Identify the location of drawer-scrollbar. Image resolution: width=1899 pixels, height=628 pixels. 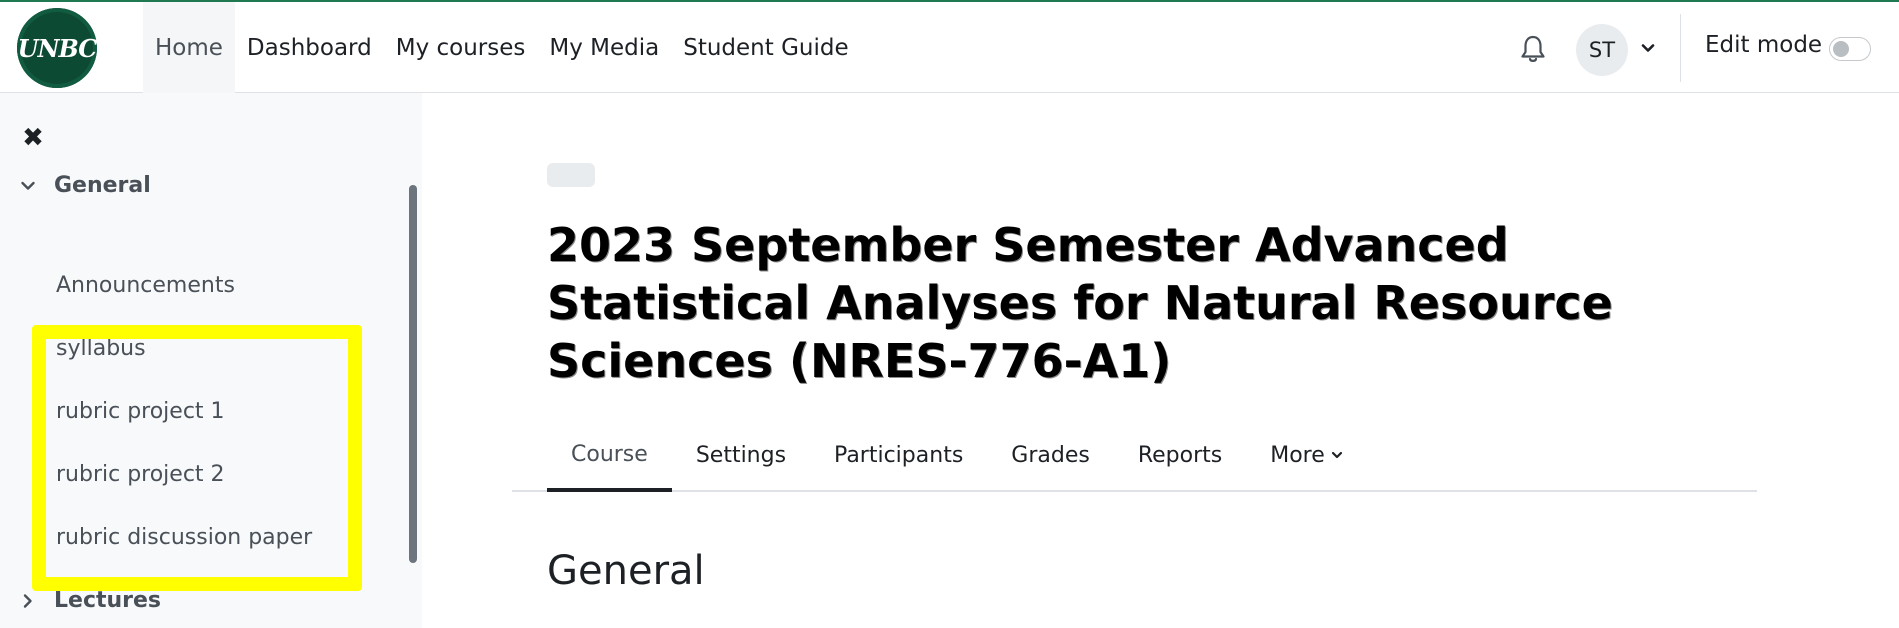
(413, 374).